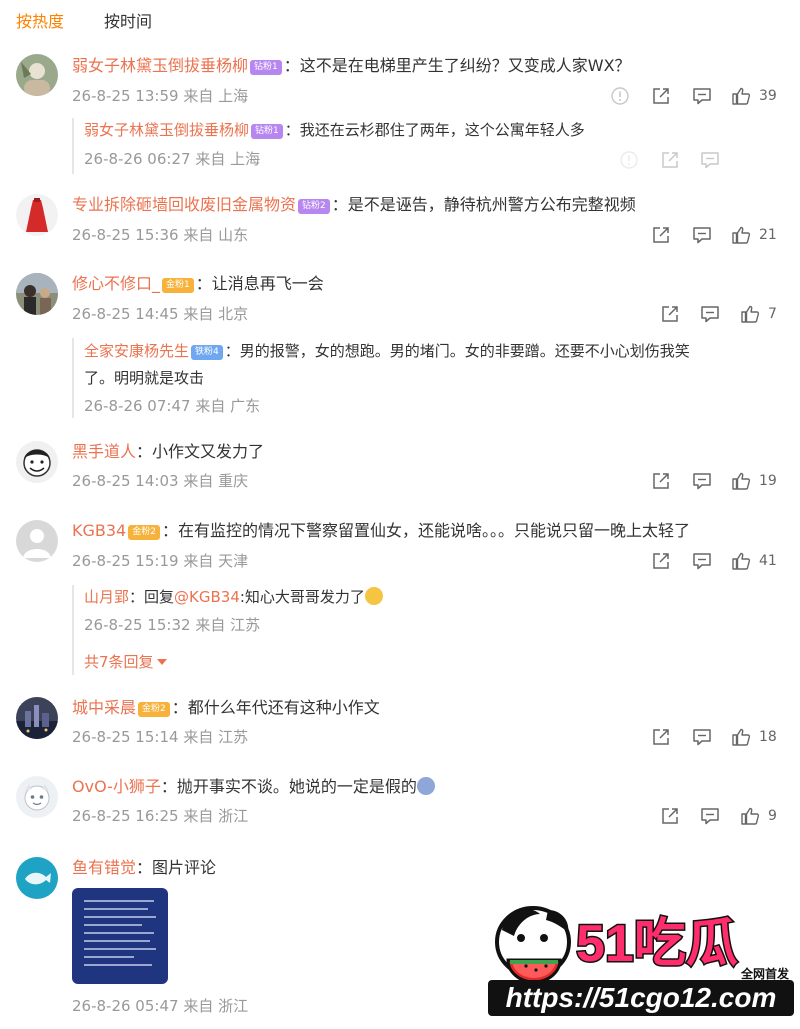 The image size is (800, 1029). What do you see at coordinates (267, 131) in the screenshot?
I see `fan-badge: 钻粉1` at bounding box center [267, 131].